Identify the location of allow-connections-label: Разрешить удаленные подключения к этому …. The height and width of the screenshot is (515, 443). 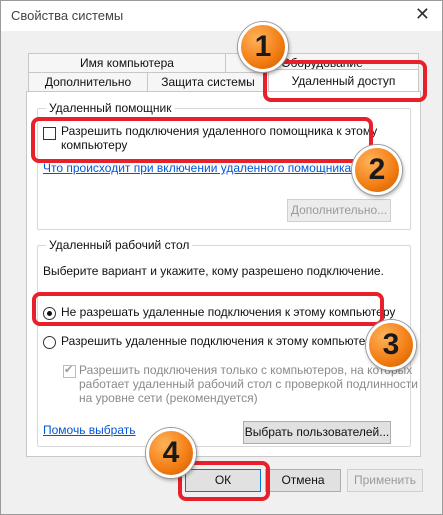
(219, 341).